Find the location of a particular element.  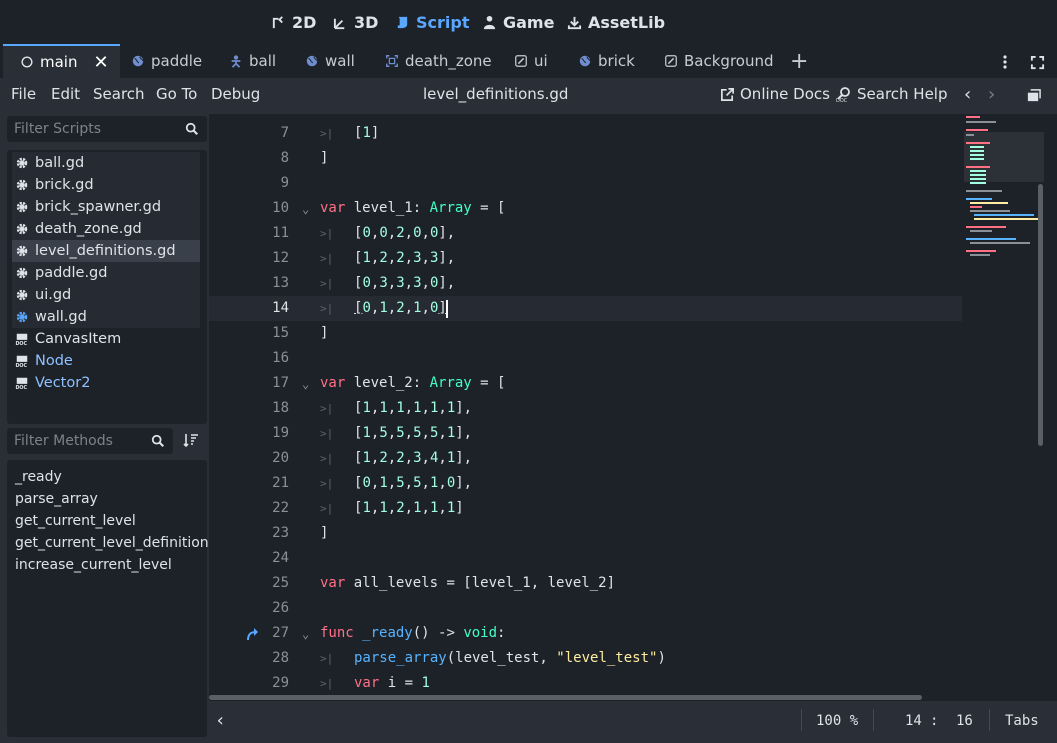

script-file-title: level_definitions.gd is located at coordinates (496, 94).